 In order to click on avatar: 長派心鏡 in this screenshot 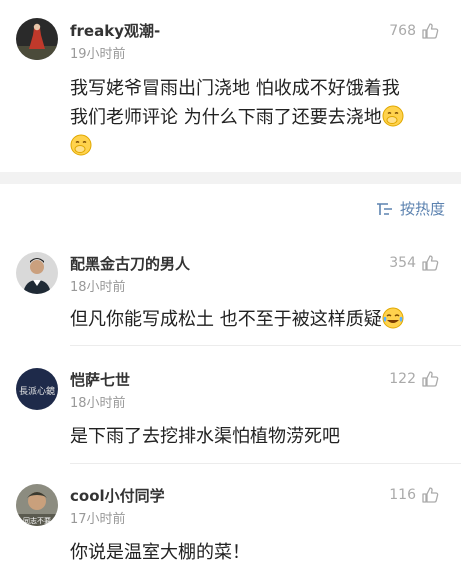, I will do `click(37, 389)`.